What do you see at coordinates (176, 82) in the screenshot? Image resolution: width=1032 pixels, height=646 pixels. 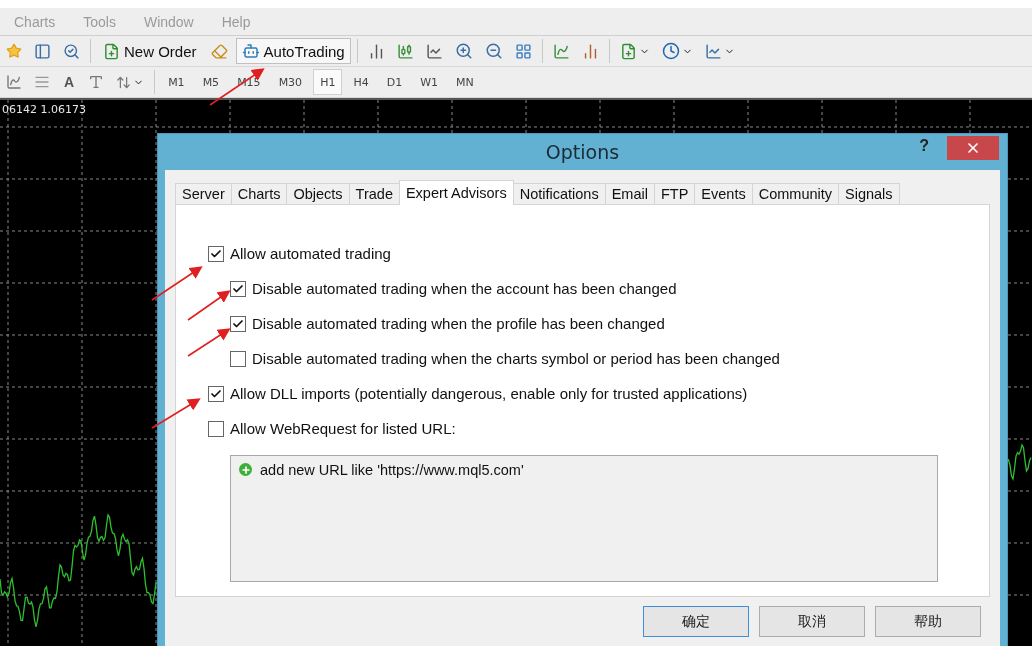 I see `timeframe-button: M1` at bounding box center [176, 82].